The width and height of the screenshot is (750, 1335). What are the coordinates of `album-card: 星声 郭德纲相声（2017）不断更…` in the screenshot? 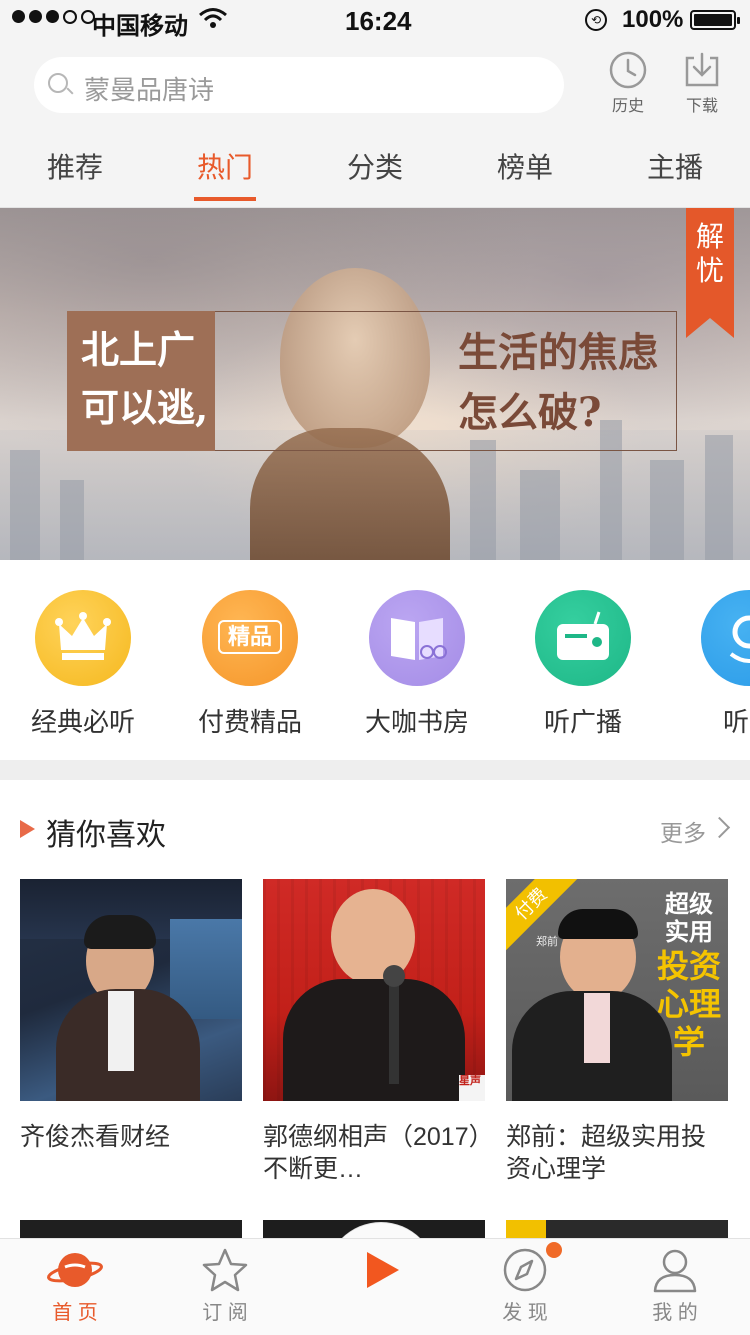 It's located at (374, 1032).